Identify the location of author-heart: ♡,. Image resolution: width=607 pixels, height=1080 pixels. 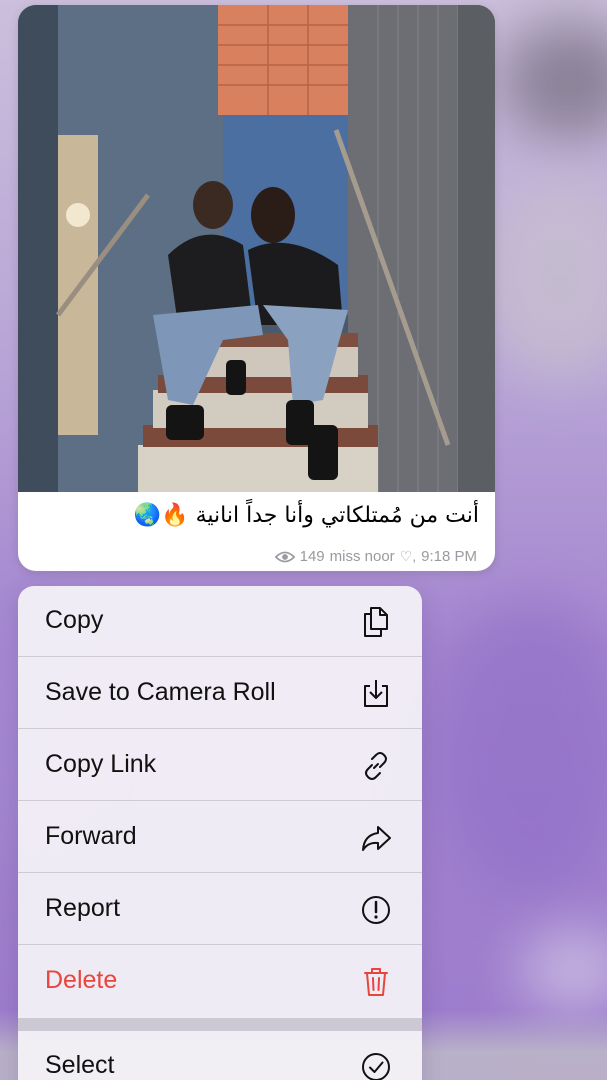
(408, 556).